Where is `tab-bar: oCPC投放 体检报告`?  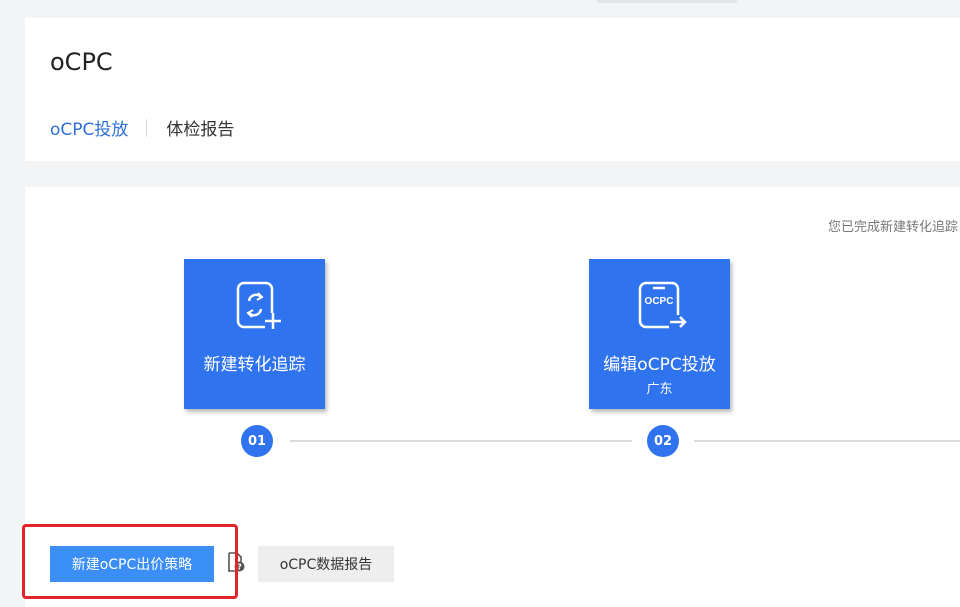
tab-bar: oCPC投放 体检报告 is located at coordinates (142, 127).